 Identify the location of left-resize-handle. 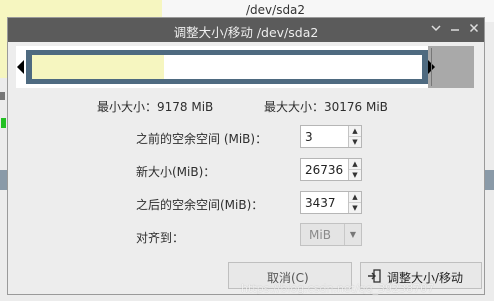
(20, 67).